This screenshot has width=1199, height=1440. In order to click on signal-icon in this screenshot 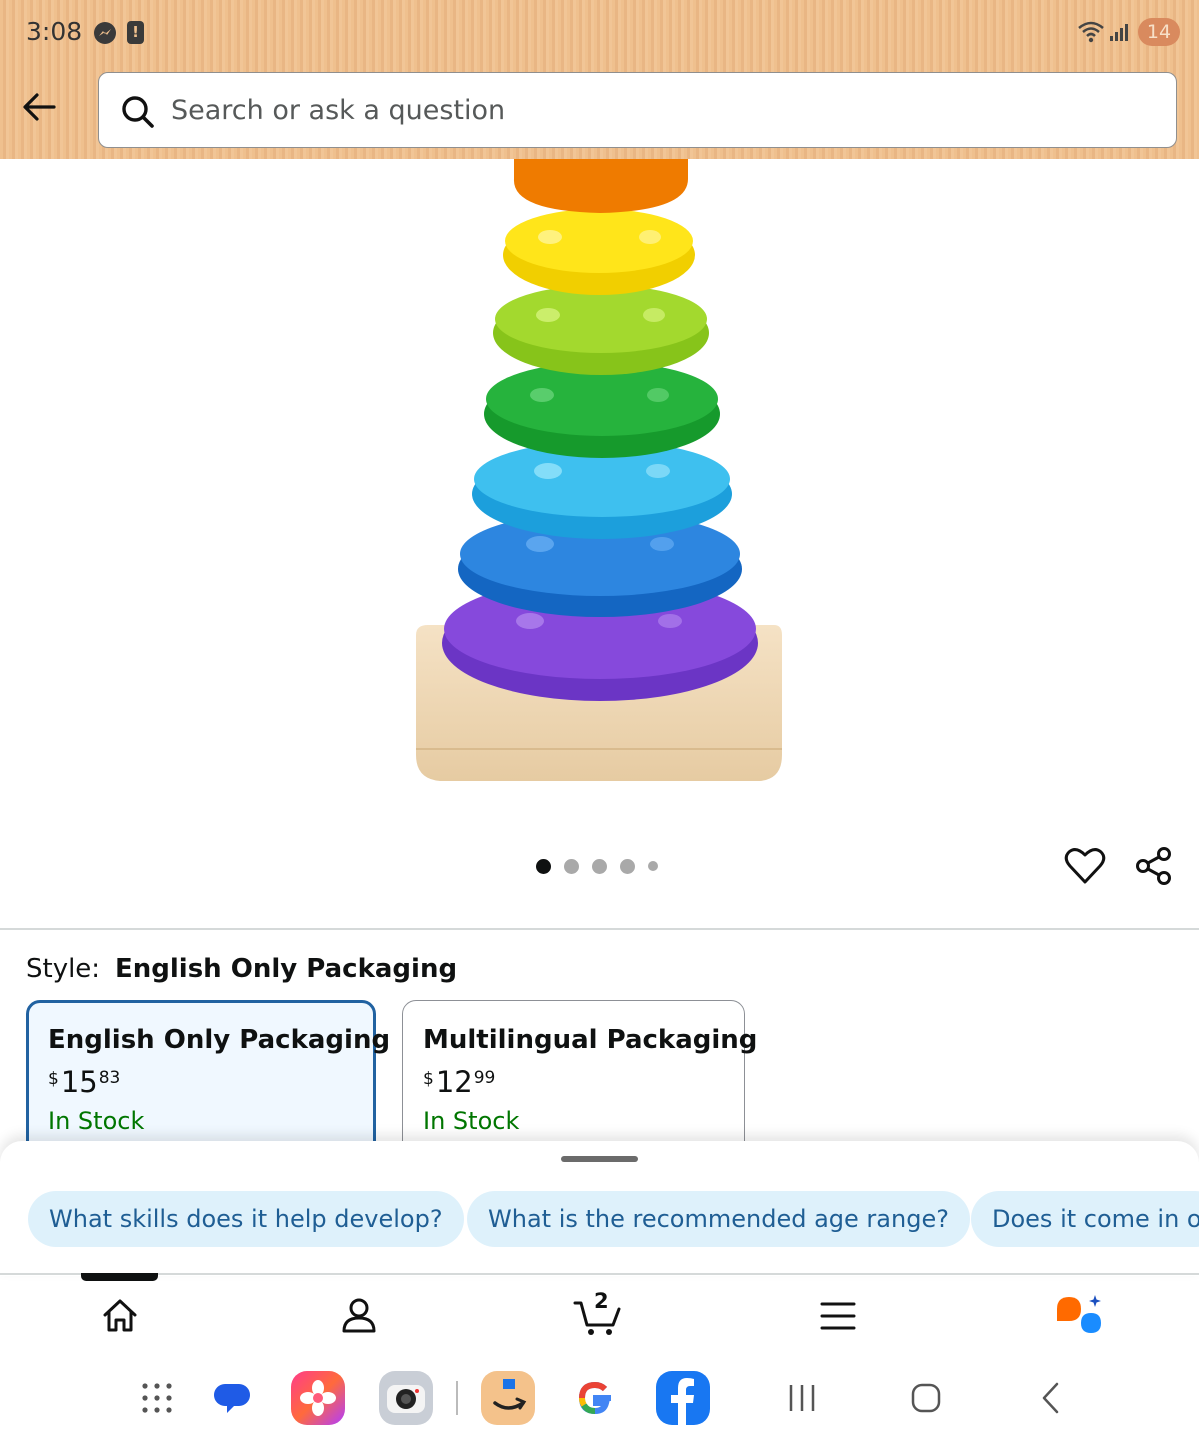, I will do `click(1120, 34)`.